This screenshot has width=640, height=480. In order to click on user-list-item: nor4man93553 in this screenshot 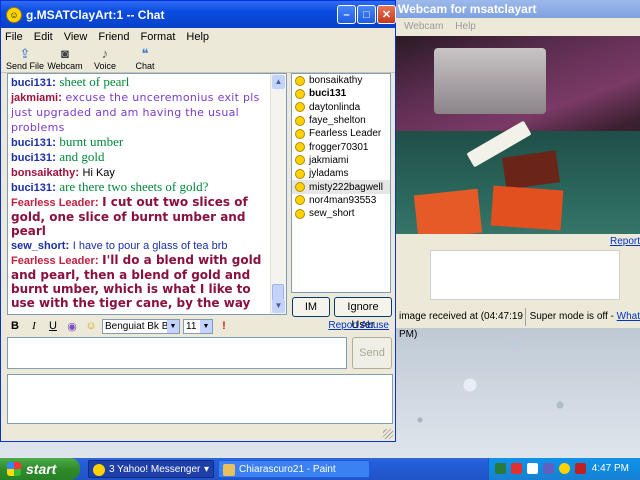, I will do `click(341, 200)`.